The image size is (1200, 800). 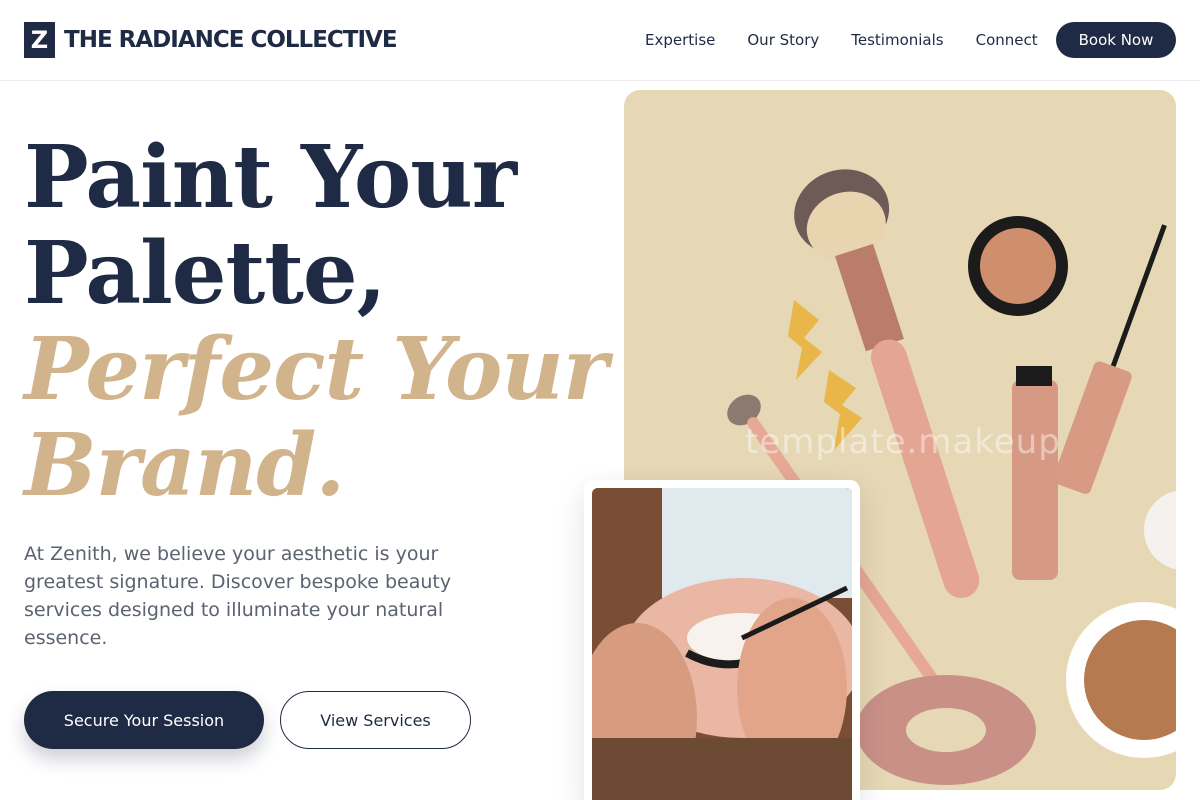 What do you see at coordinates (144, 720) in the screenshot?
I see `secure-session-button: Secure Your Session` at bounding box center [144, 720].